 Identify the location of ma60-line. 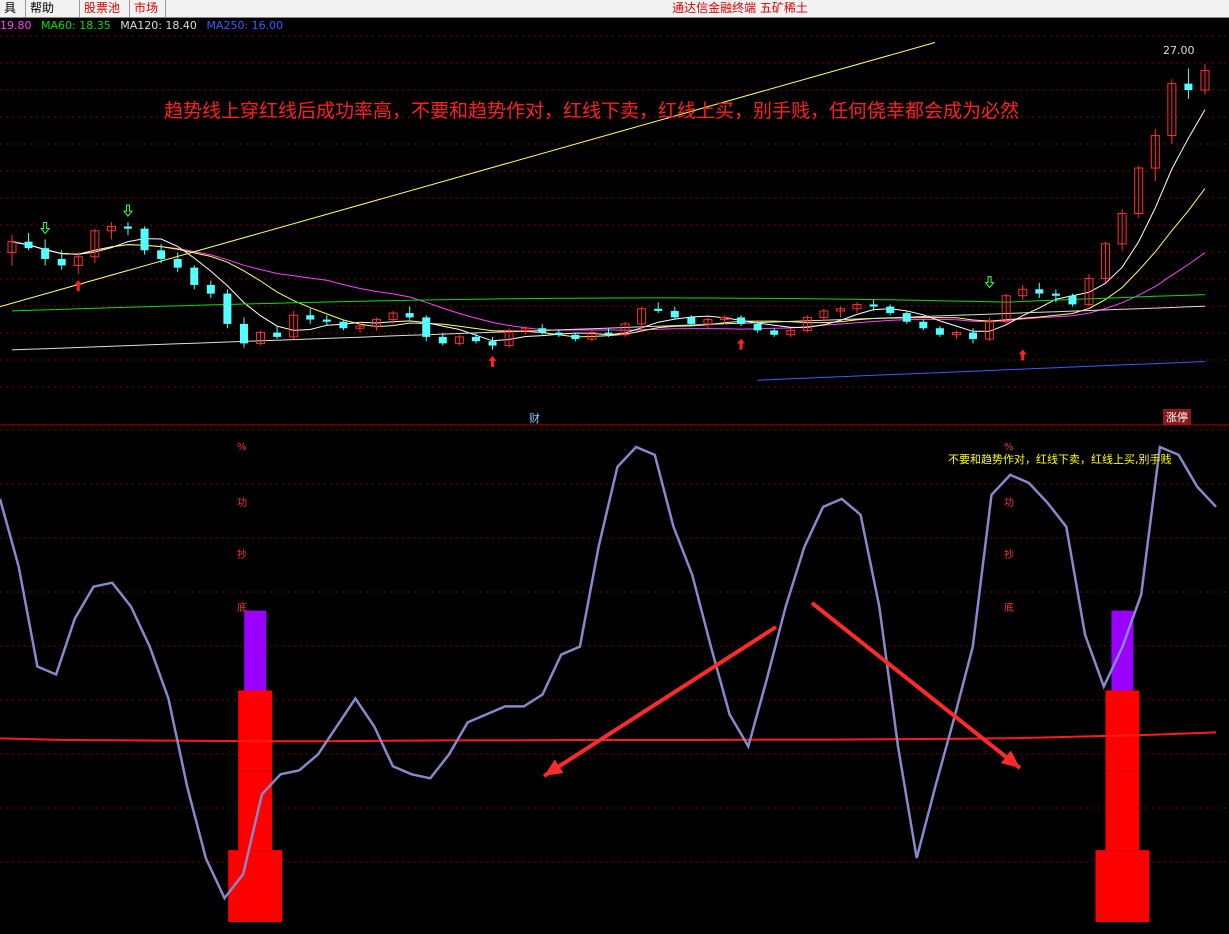
(608, 303).